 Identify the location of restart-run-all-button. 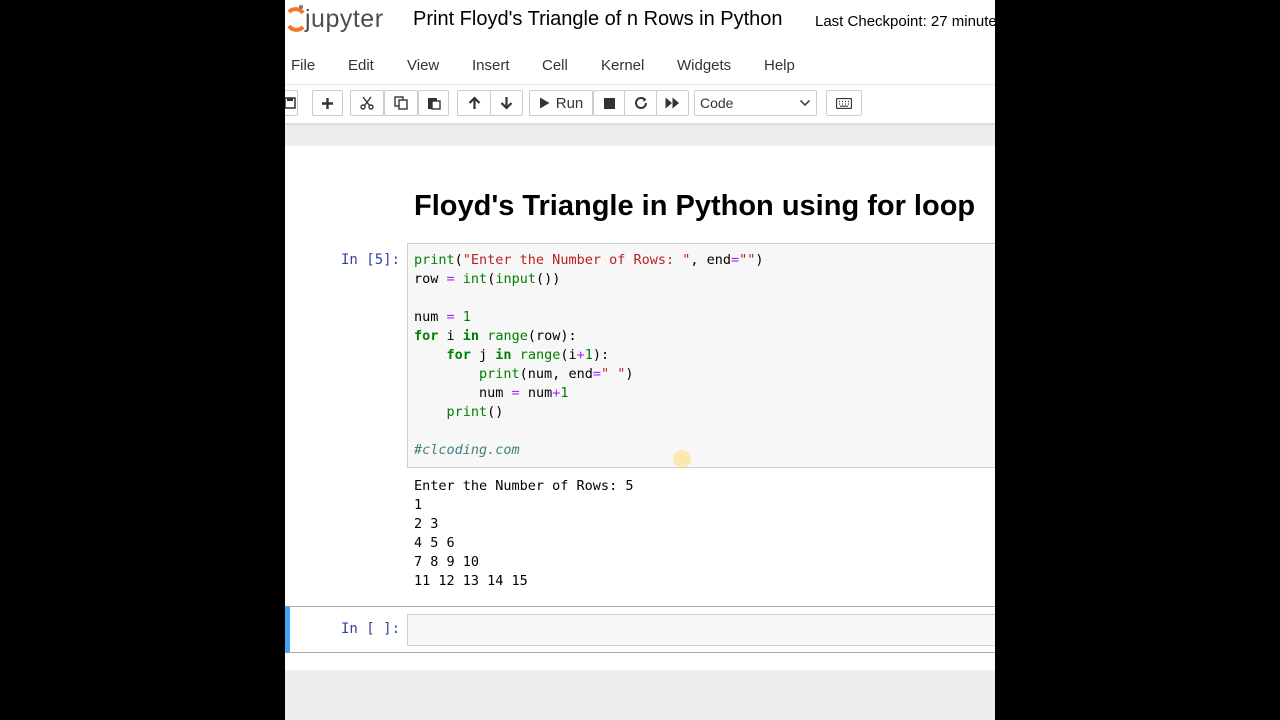
(672, 103).